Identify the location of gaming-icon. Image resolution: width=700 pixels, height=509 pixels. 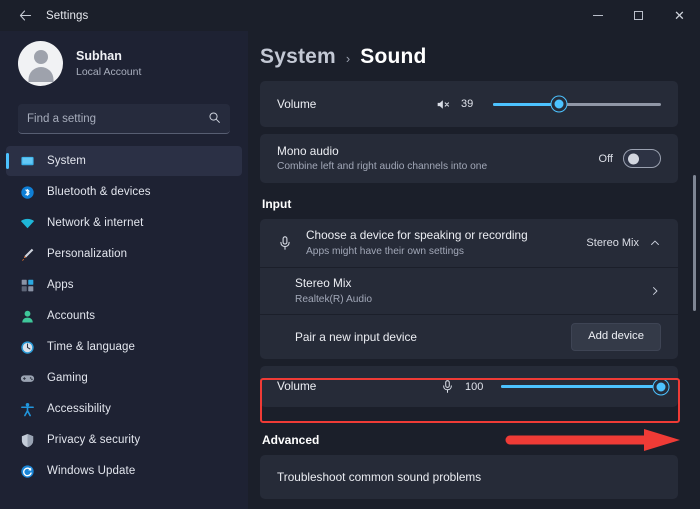
(27, 378).